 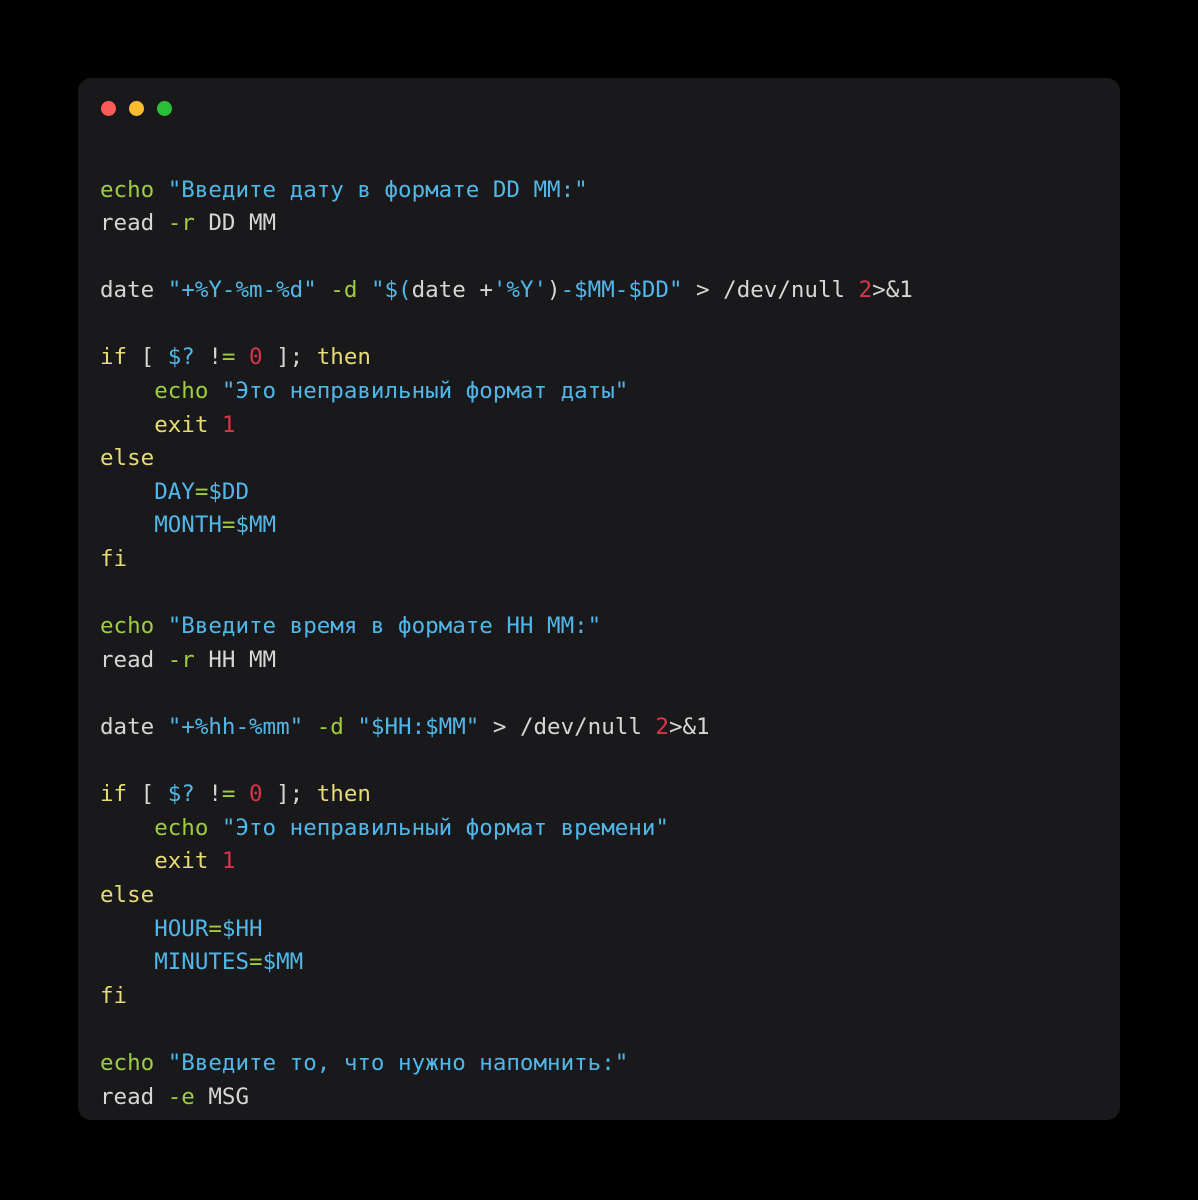 What do you see at coordinates (892, 290) in the screenshot?
I see `code-token-plain: >&1` at bounding box center [892, 290].